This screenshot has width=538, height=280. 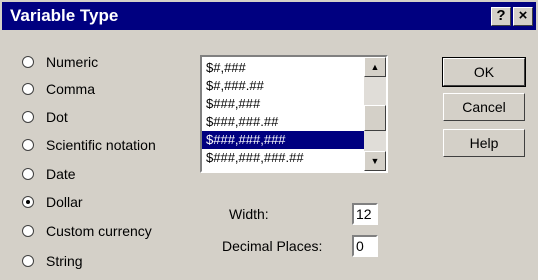 I want to click on radio-comma: Comma, so click(x=58, y=89).